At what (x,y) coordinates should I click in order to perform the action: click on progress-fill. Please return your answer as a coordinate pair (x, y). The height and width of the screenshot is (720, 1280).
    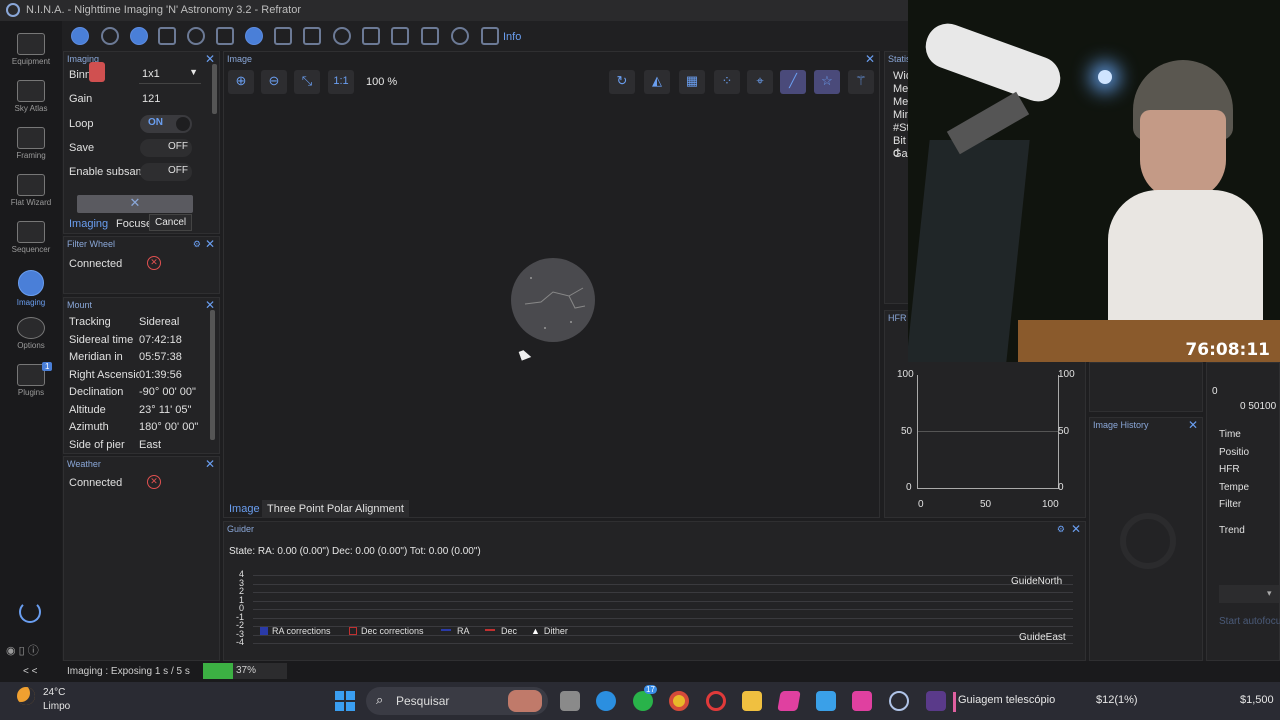
    Looking at the image, I should click on (218, 671).